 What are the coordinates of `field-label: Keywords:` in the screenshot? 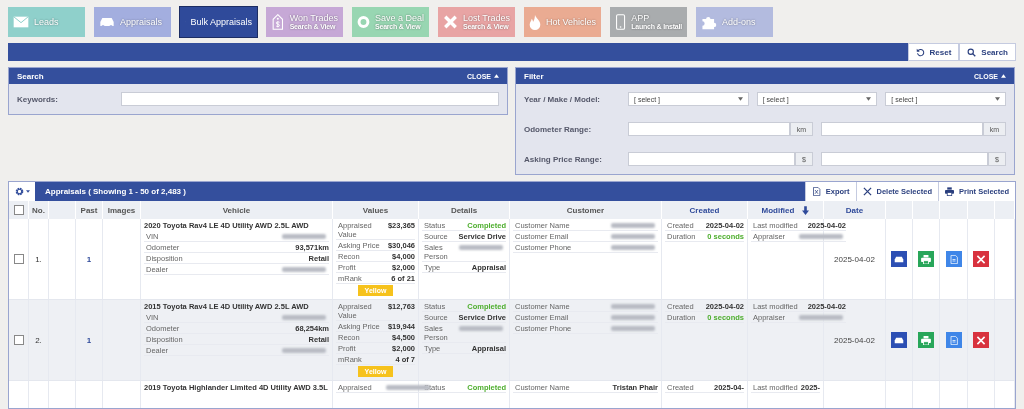 It's located at (38, 99).